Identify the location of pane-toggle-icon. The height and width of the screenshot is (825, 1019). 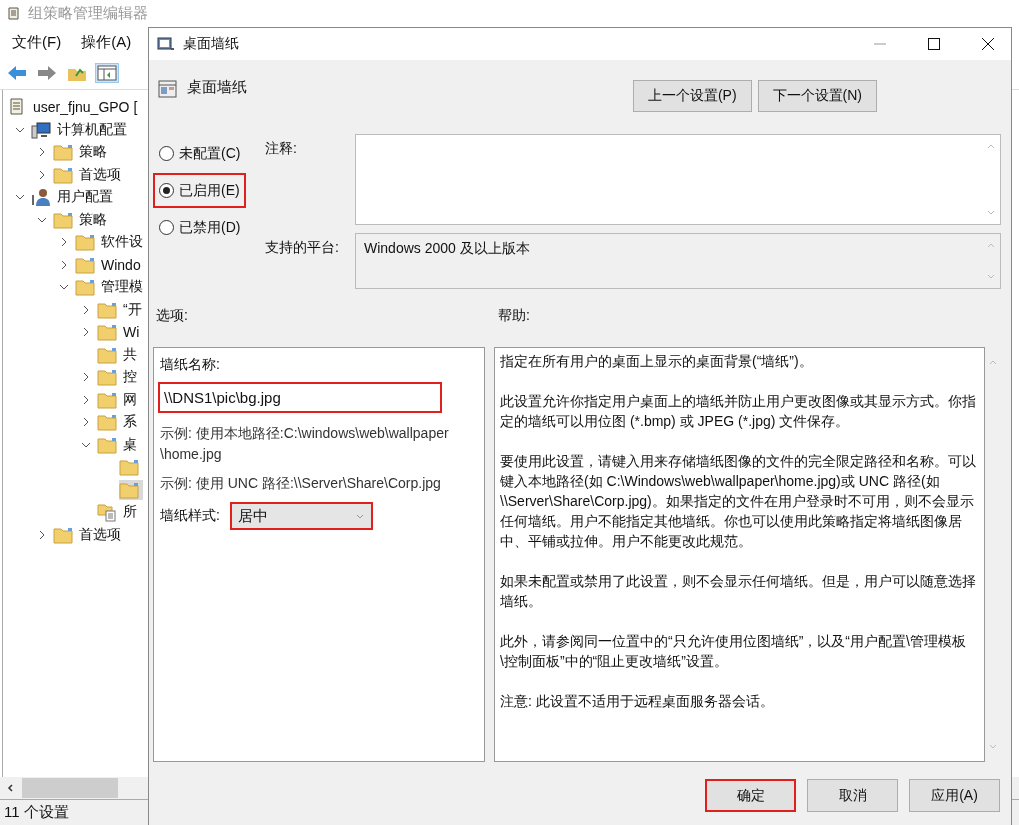
(107, 73).